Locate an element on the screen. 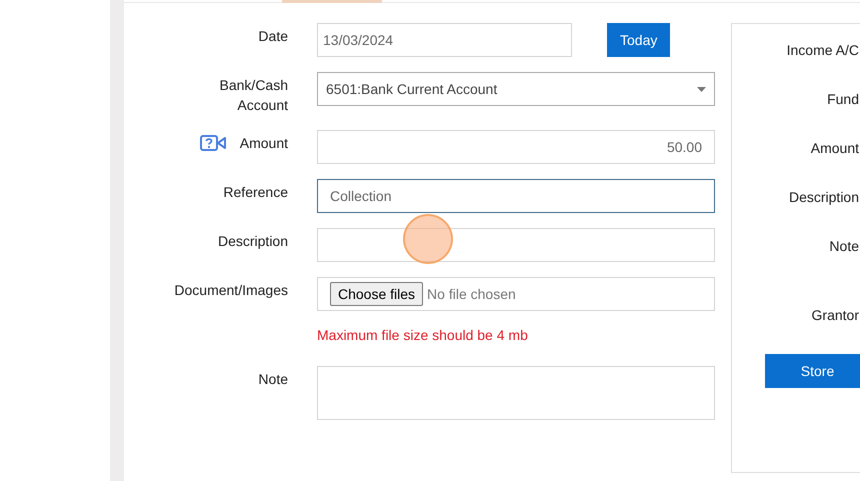 Image resolution: width=860 pixels, height=481 pixels. field-label: Document/Images is located at coordinates (231, 290).